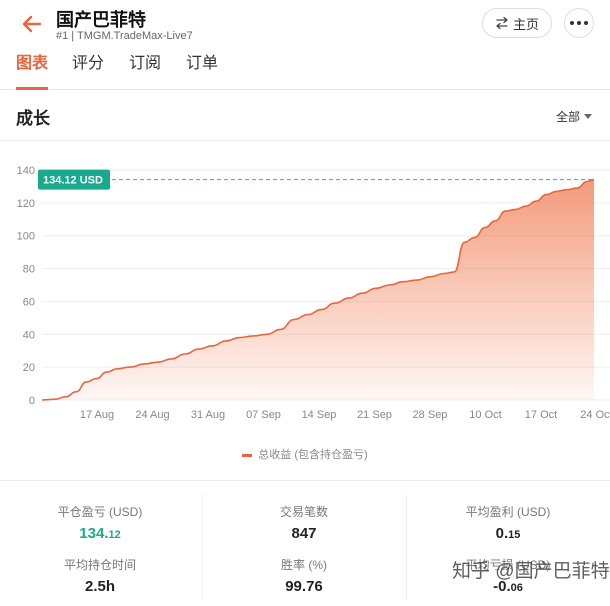 The height and width of the screenshot is (606, 610). What do you see at coordinates (100, 575) in the screenshot?
I see `stat-avg-hold-time: 平均持仓时间 2.5h` at bounding box center [100, 575].